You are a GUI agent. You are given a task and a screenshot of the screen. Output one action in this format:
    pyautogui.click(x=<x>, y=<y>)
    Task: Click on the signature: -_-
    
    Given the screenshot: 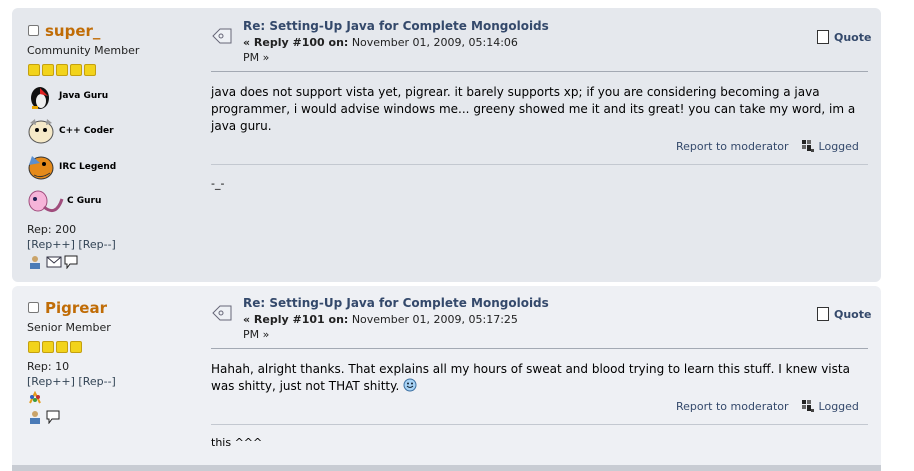 What is the action you would take?
    pyautogui.click(x=218, y=183)
    